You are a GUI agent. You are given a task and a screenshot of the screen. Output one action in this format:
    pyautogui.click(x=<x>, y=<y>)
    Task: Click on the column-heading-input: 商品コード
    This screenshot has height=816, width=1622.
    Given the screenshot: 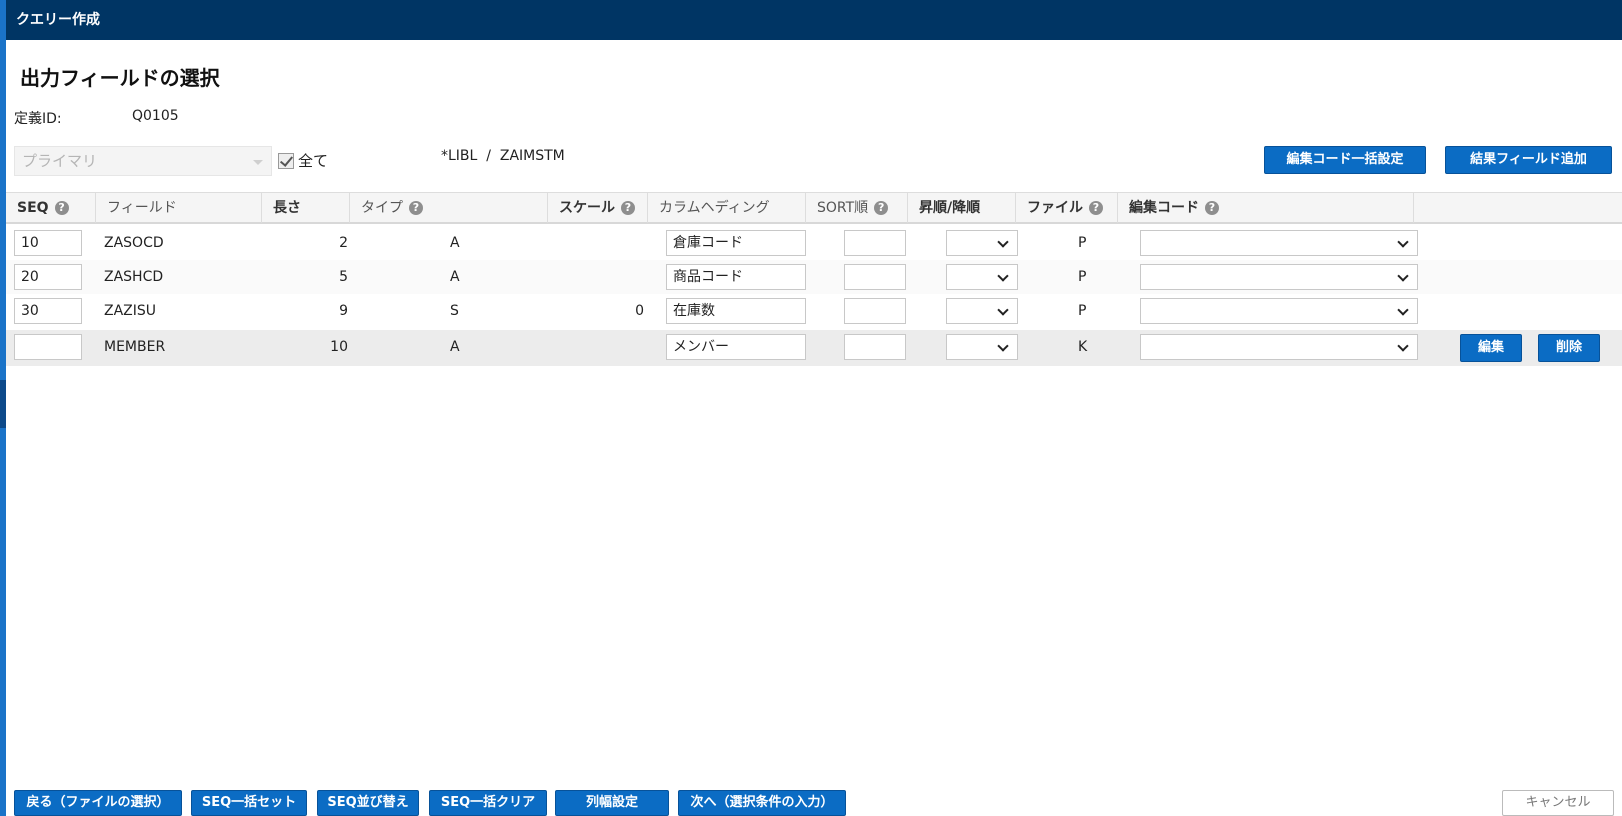 What is the action you would take?
    pyautogui.click(x=736, y=277)
    